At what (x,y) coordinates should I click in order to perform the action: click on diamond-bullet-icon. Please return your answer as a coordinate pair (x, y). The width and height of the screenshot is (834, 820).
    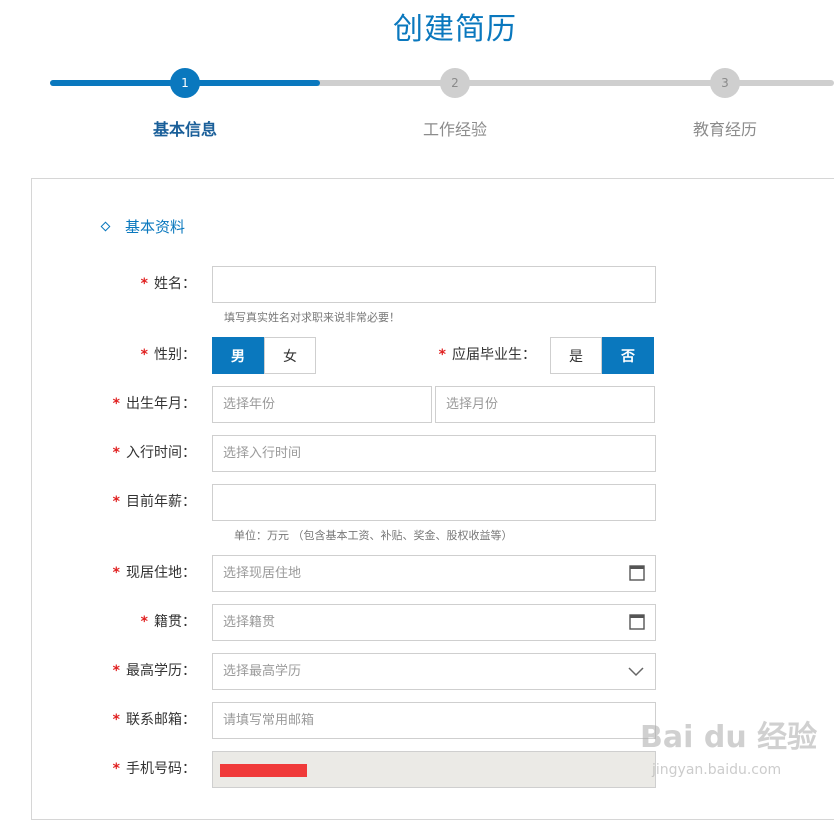
    Looking at the image, I should click on (105, 226).